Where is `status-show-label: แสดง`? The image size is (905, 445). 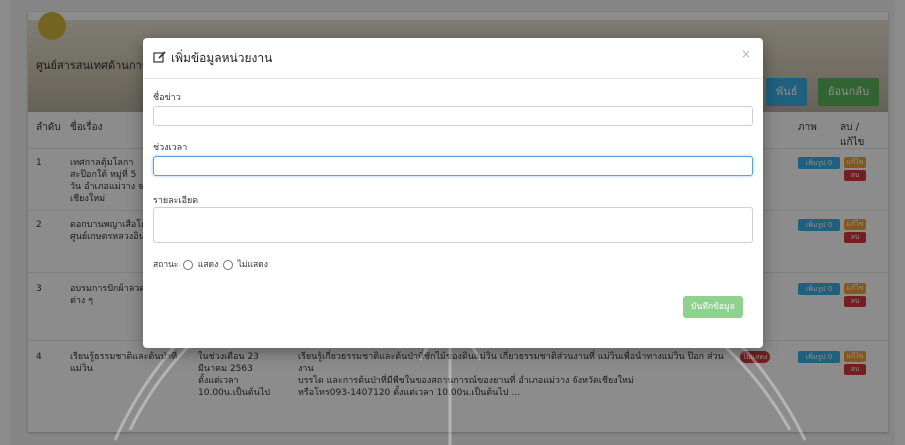 status-show-label: แสดง is located at coordinates (208, 265).